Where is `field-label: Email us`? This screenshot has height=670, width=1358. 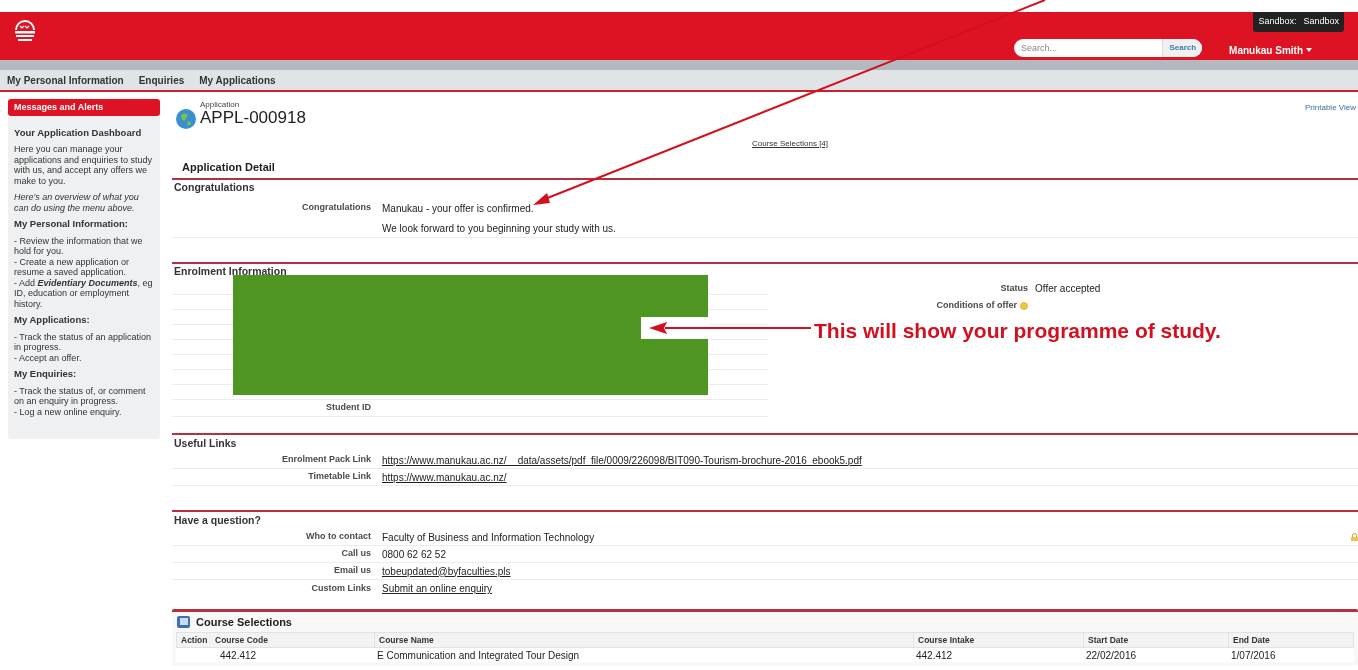
field-label: Email us is located at coordinates (352, 571).